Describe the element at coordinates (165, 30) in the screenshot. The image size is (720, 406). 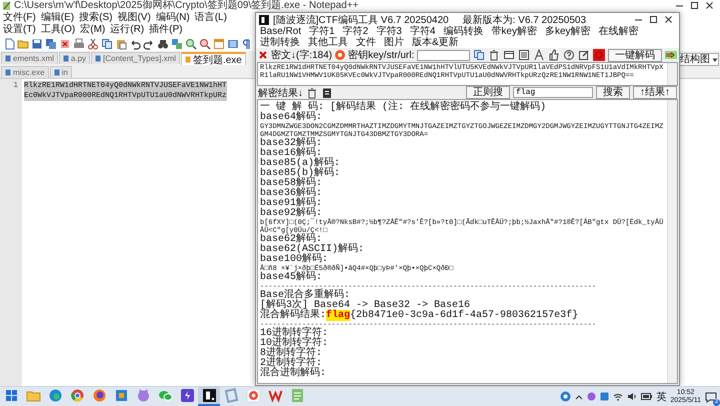
I see `menu-item: 插件(P)` at that location.